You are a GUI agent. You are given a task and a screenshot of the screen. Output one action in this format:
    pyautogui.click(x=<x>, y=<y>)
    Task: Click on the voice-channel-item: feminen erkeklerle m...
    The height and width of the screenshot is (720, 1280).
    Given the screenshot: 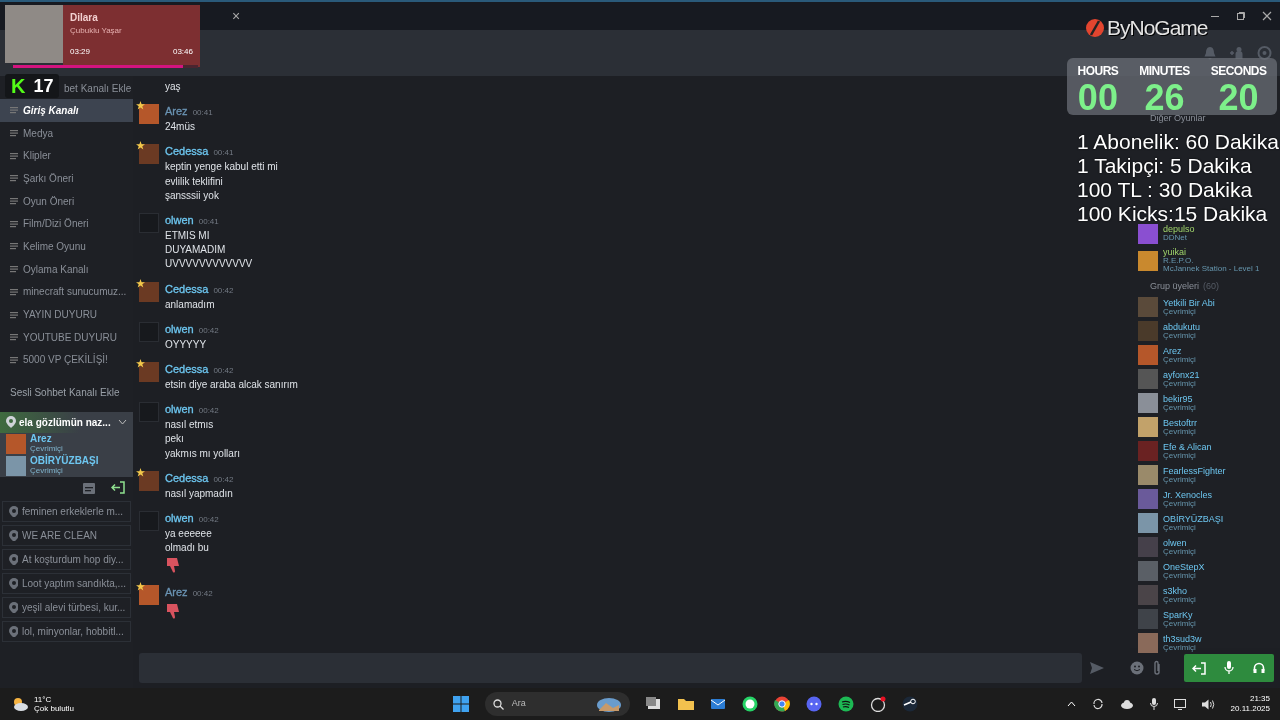 What is the action you would take?
    pyautogui.click(x=66, y=511)
    